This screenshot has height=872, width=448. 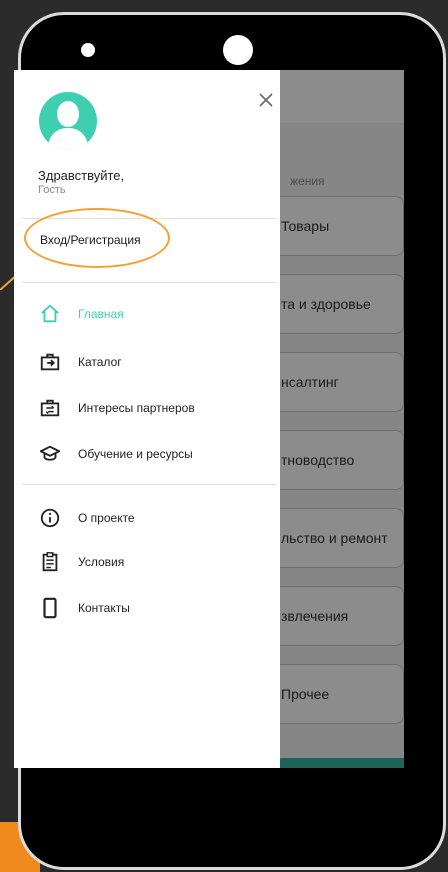 I want to click on greeting-text: Здравствуйте,, so click(x=81, y=175).